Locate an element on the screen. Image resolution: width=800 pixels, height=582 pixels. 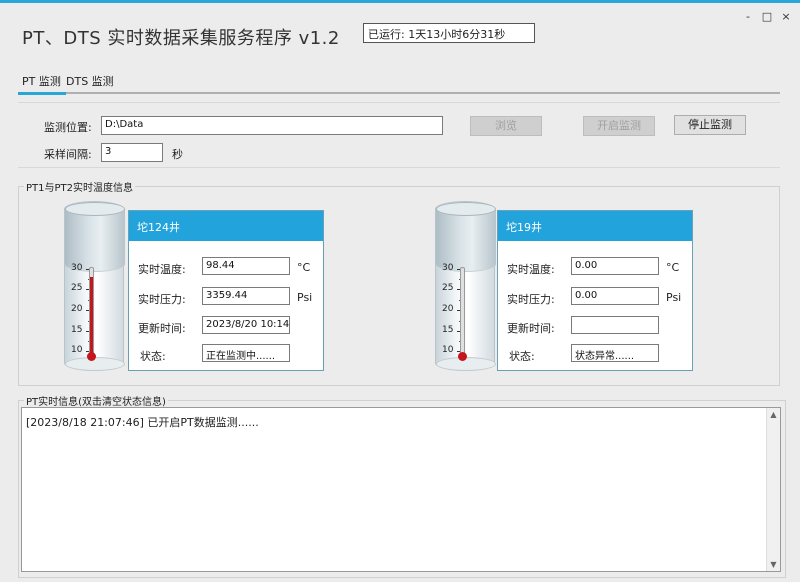
well-name: 坨124井 is located at coordinates (226, 226).